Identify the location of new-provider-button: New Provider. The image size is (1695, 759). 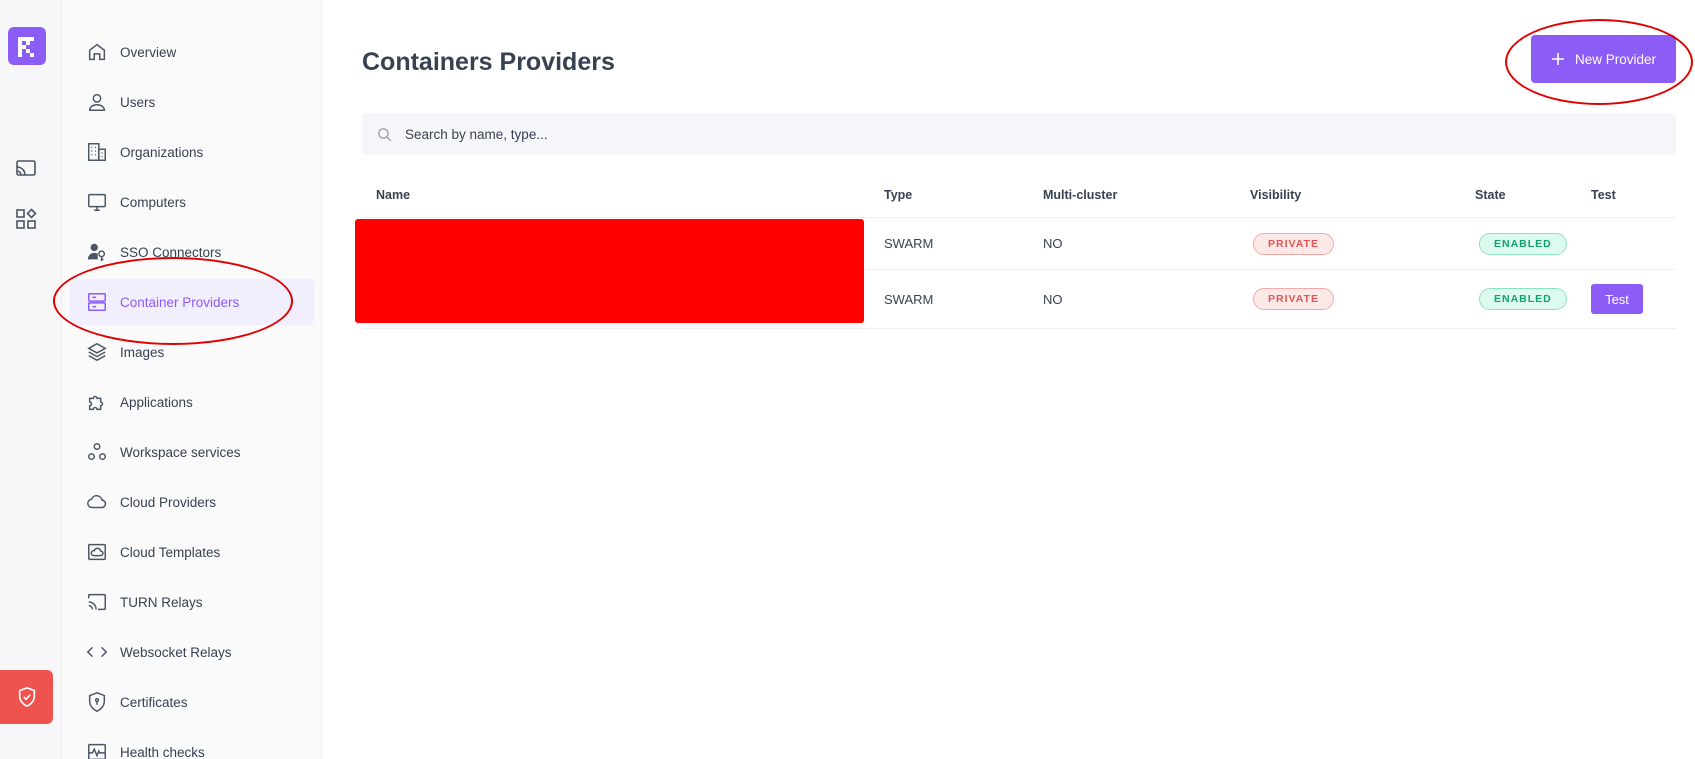
(1603, 59).